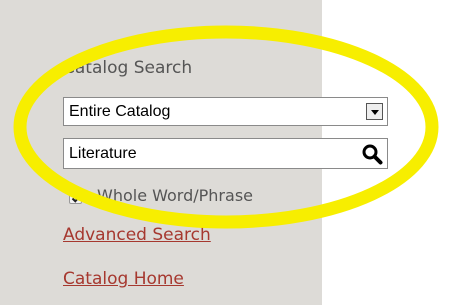  Describe the element at coordinates (128, 68) in the screenshot. I see `catalog-search-heading: Catalog Search` at that location.